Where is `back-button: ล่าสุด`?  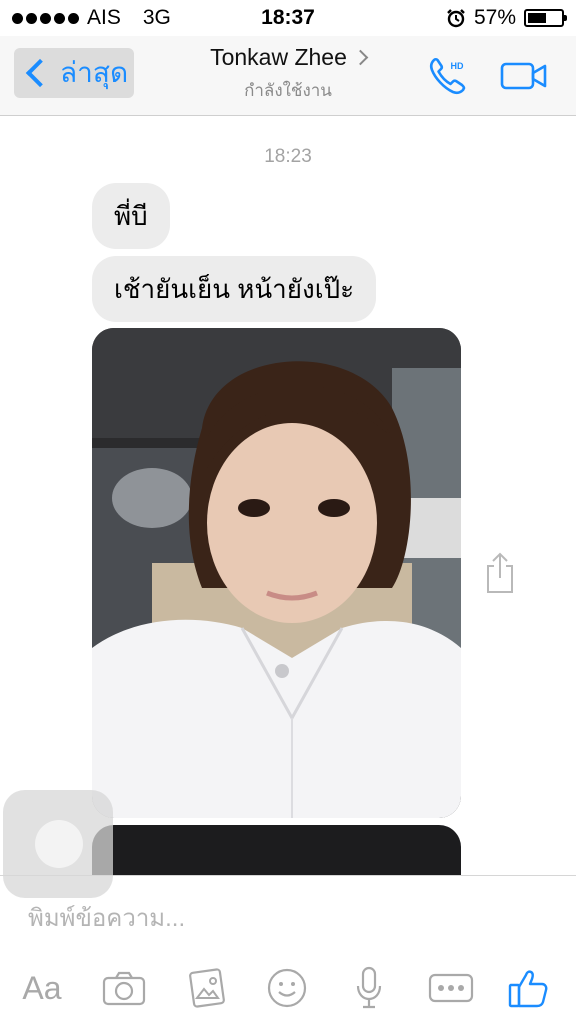 back-button: ล่าสุด is located at coordinates (74, 73).